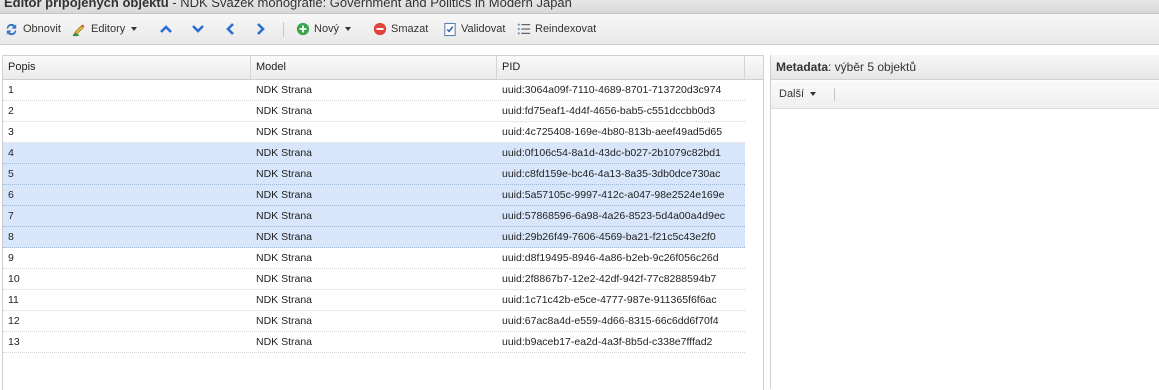 The image size is (1159, 390). Describe the element at coordinates (14, 279) in the screenshot. I see `cell-popis: 10` at that location.